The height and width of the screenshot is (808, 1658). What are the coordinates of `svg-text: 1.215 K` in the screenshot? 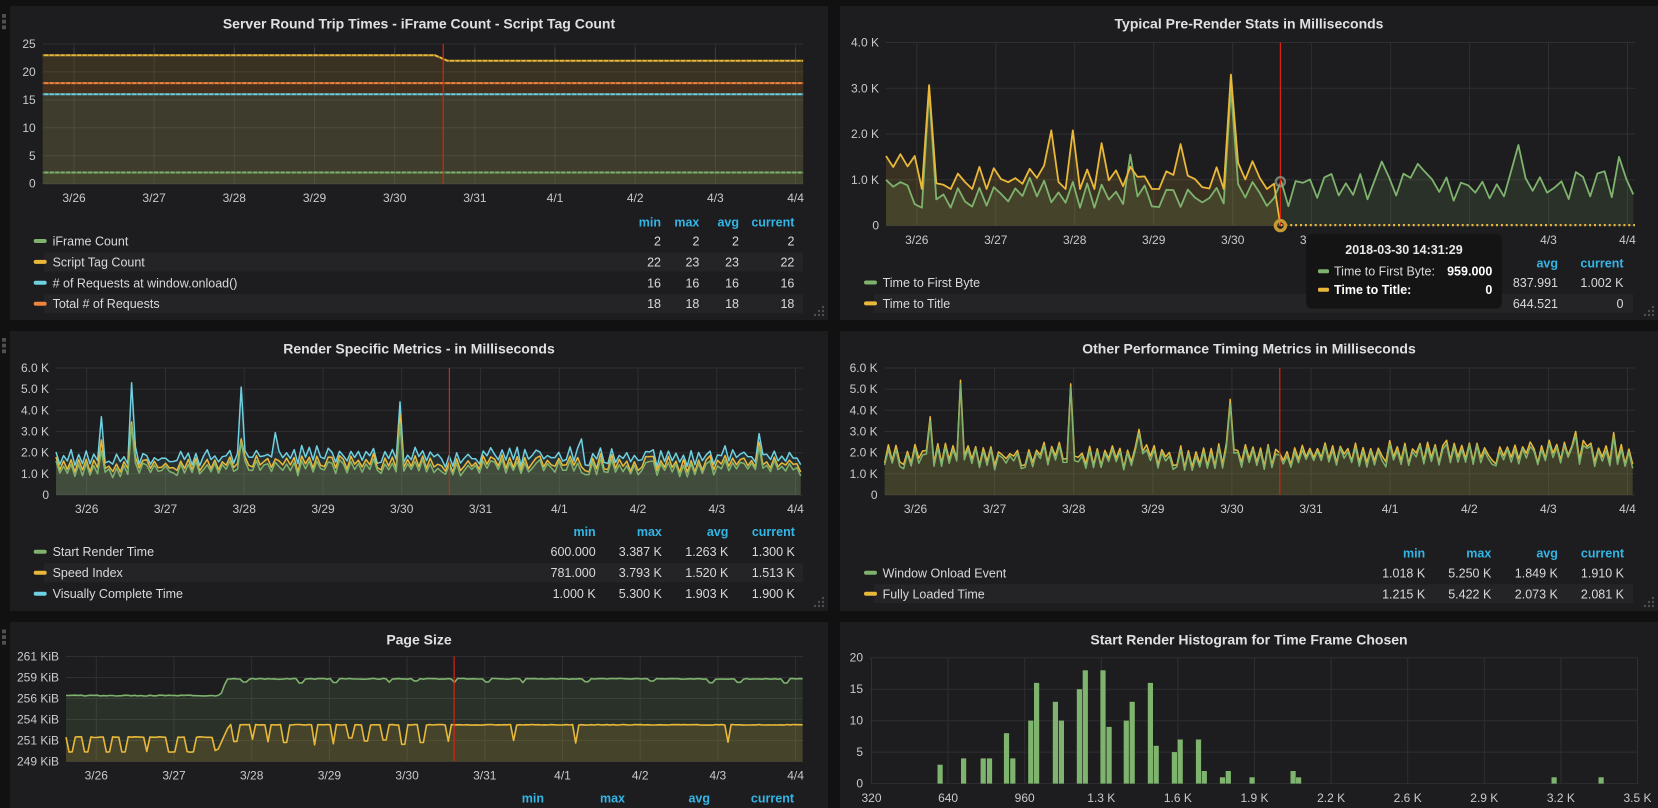 It's located at (1404, 594).